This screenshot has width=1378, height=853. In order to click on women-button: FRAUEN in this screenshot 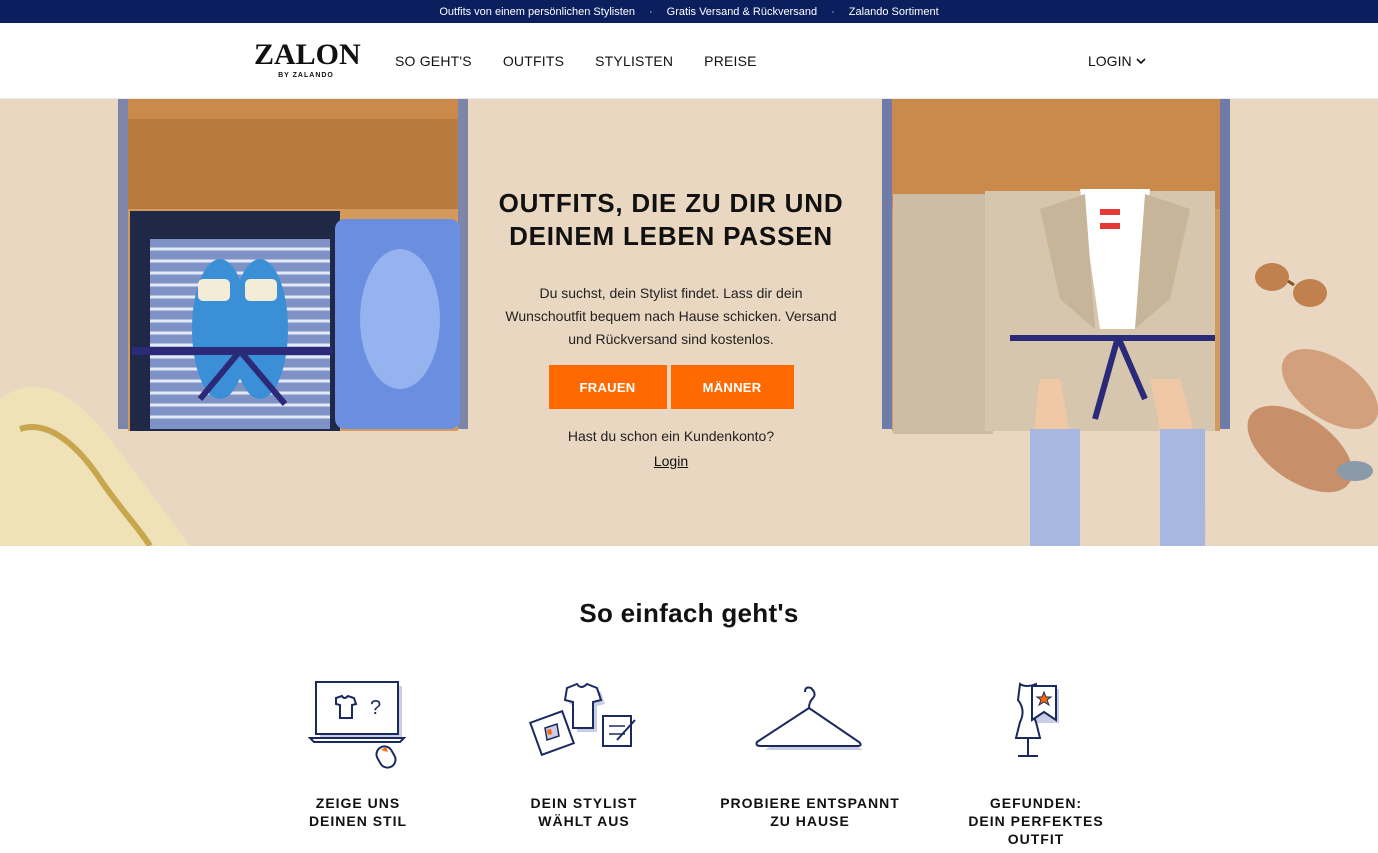, I will do `click(607, 387)`.